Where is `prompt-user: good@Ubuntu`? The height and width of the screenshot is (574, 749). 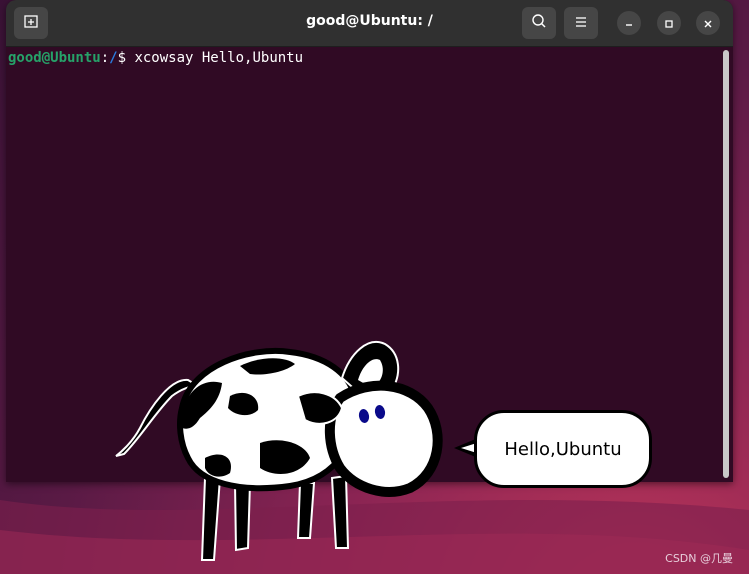
prompt-user: good@Ubuntu is located at coordinates (54, 58).